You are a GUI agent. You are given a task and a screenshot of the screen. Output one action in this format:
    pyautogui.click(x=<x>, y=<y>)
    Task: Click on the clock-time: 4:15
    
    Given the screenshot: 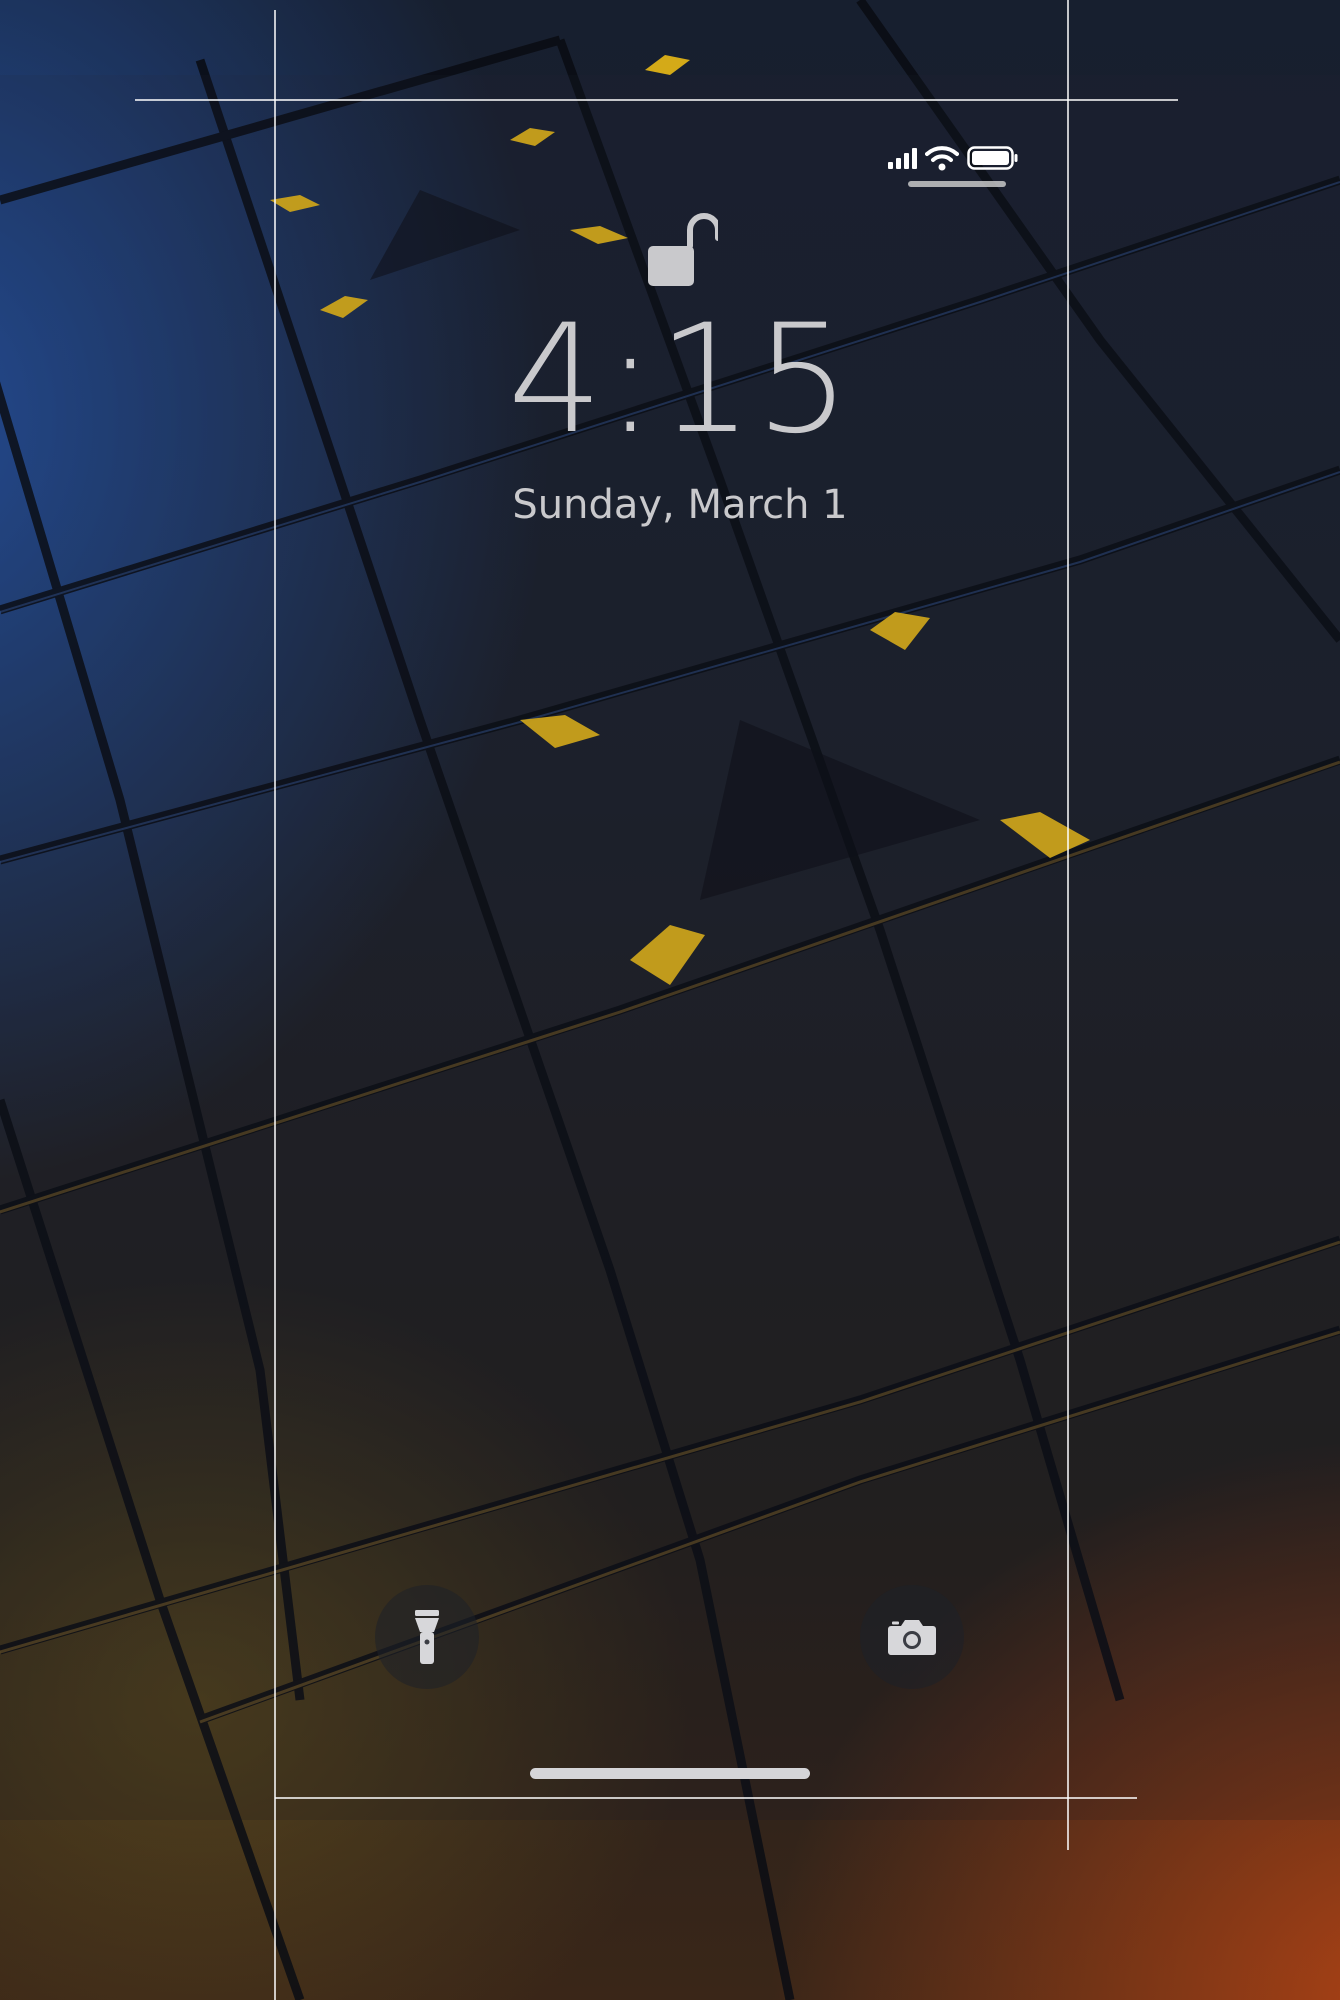 What is the action you would take?
    pyautogui.click(x=680, y=380)
    